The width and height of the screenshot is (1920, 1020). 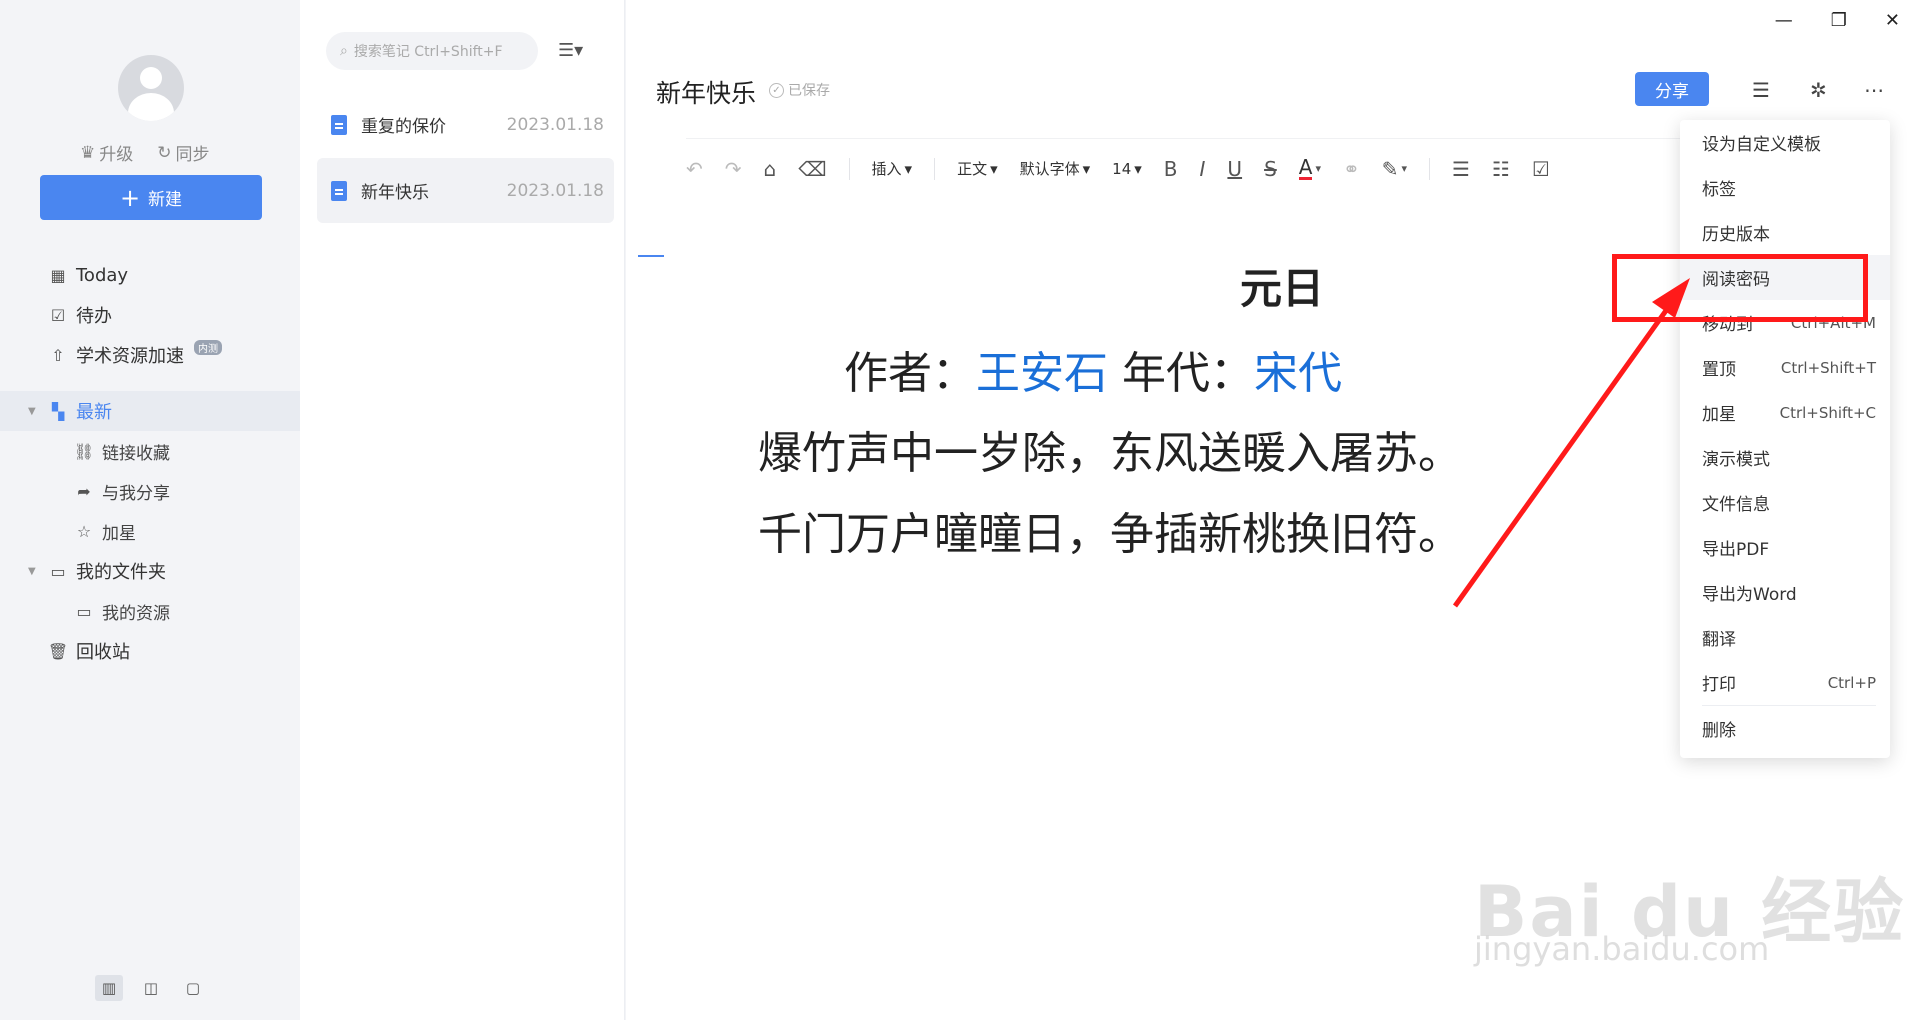 What do you see at coordinates (432, 51) in the screenshot?
I see `search-input: ⌕ 搜索笔记 Ctrl+Shift+F` at bounding box center [432, 51].